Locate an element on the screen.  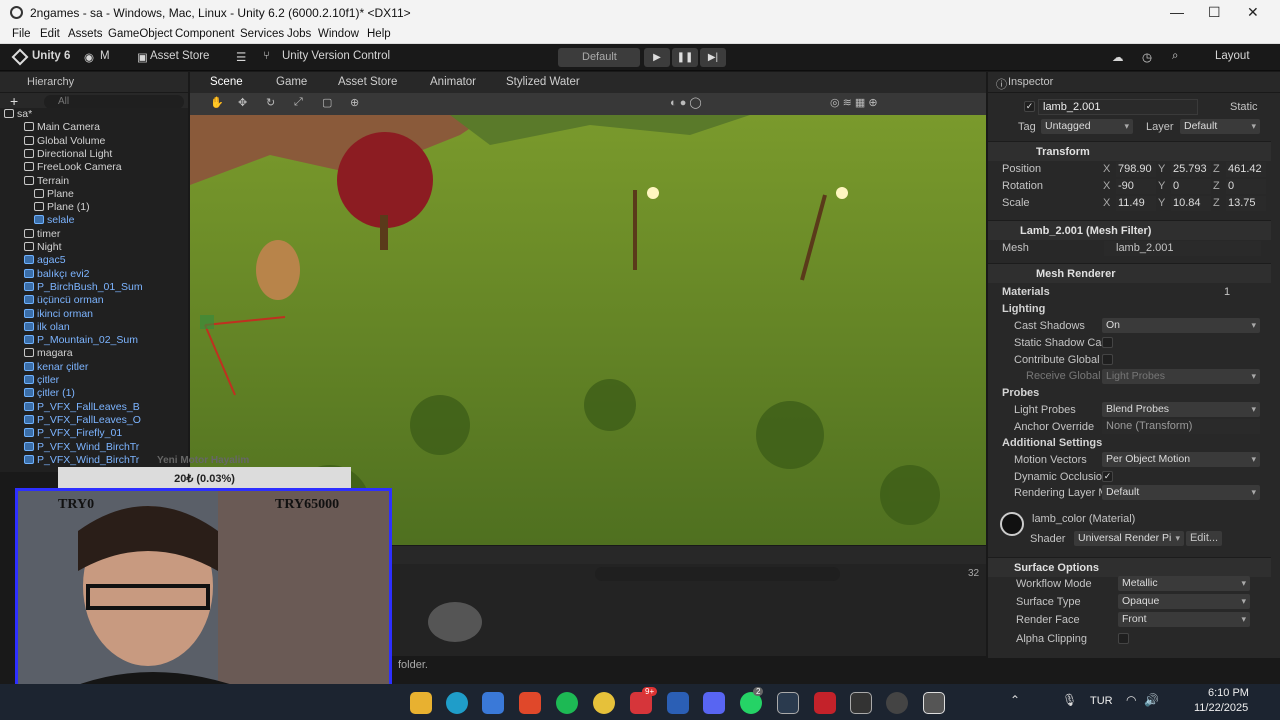
tab-scene: Scene is located at coordinates (226, 82).